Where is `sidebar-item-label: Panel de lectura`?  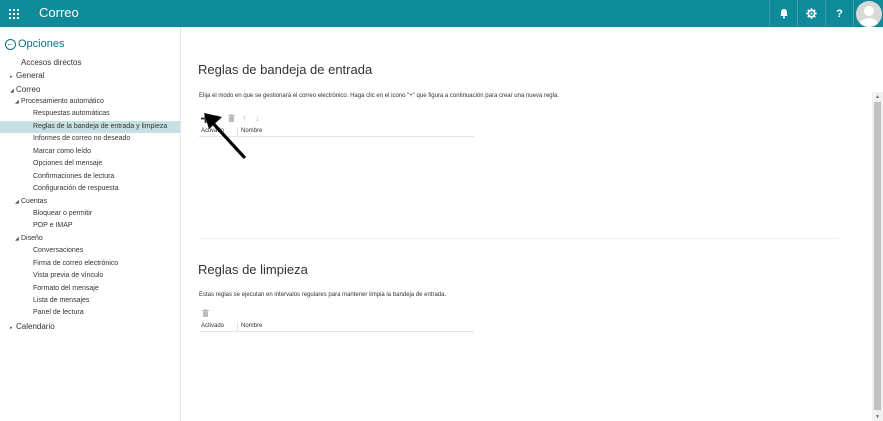
sidebar-item-label: Panel de lectura is located at coordinates (58, 312).